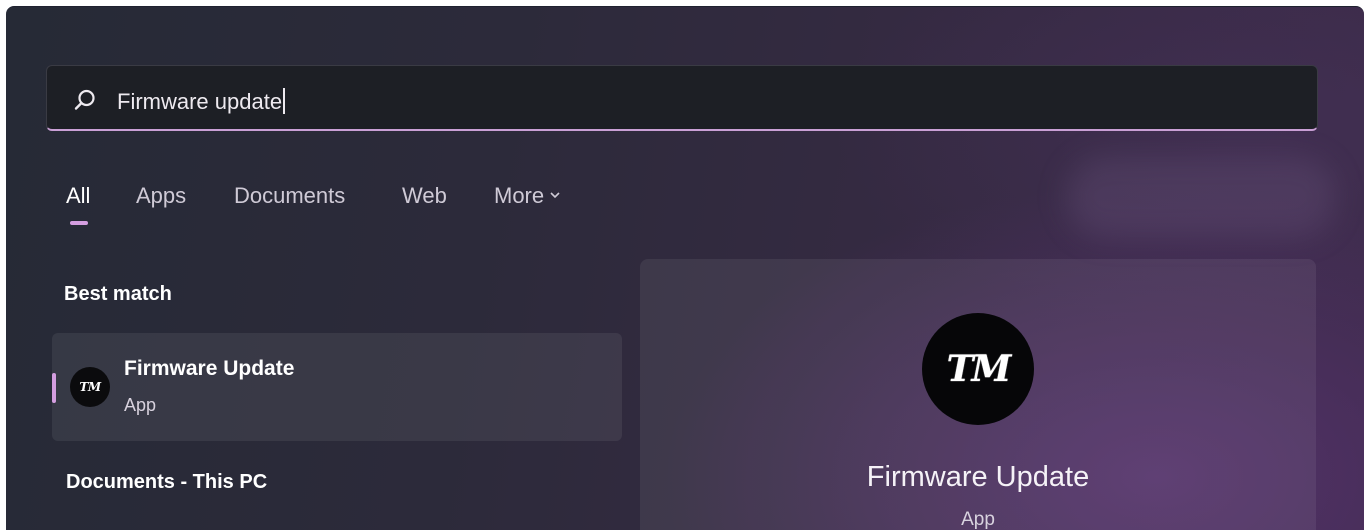 The image size is (1370, 530). Describe the element at coordinates (519, 195) in the screenshot. I see `tab-more-label: More` at that location.